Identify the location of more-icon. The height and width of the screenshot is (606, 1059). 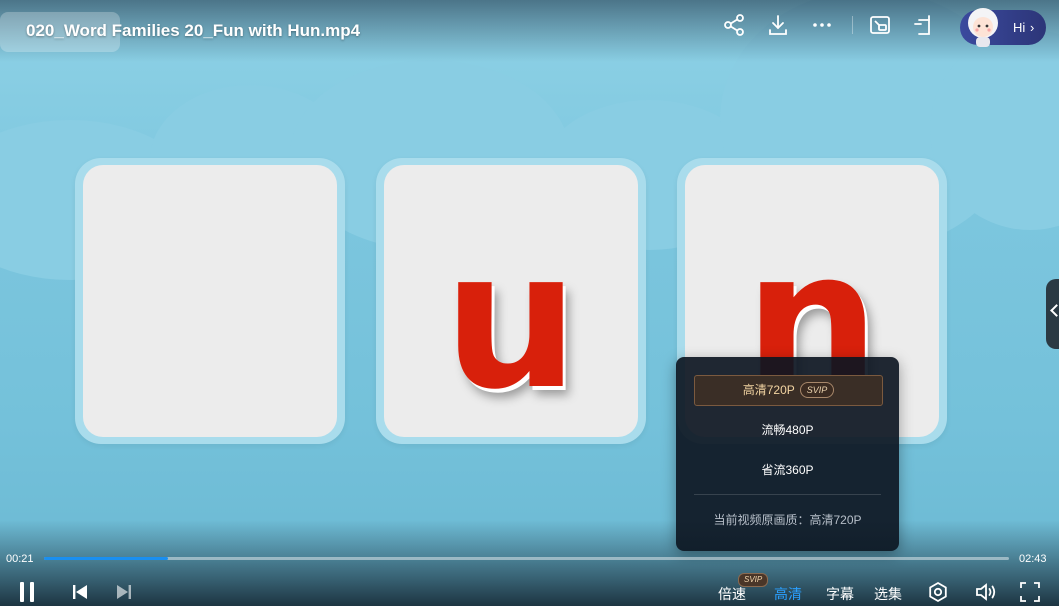
(822, 25).